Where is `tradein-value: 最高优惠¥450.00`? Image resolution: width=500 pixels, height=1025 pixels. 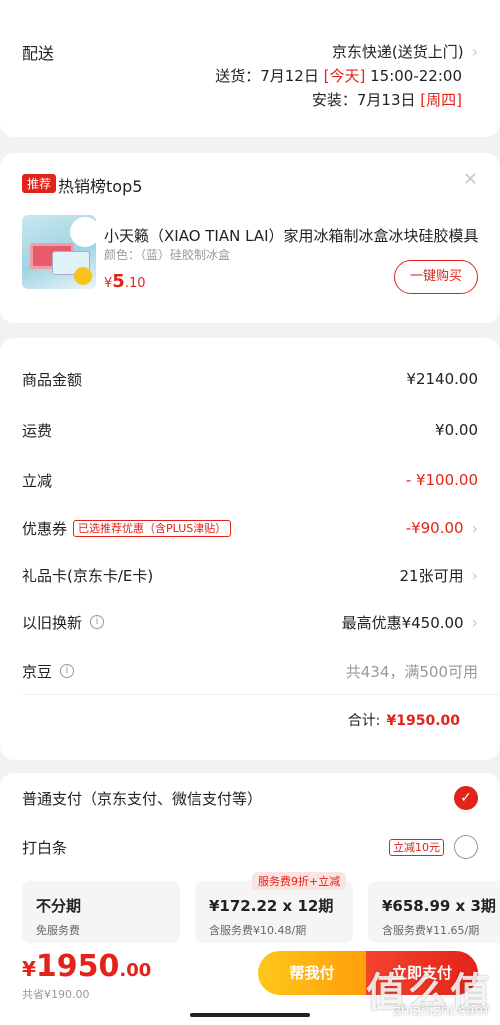
tradein-value: 最高优惠¥450.00 is located at coordinates (402, 622).